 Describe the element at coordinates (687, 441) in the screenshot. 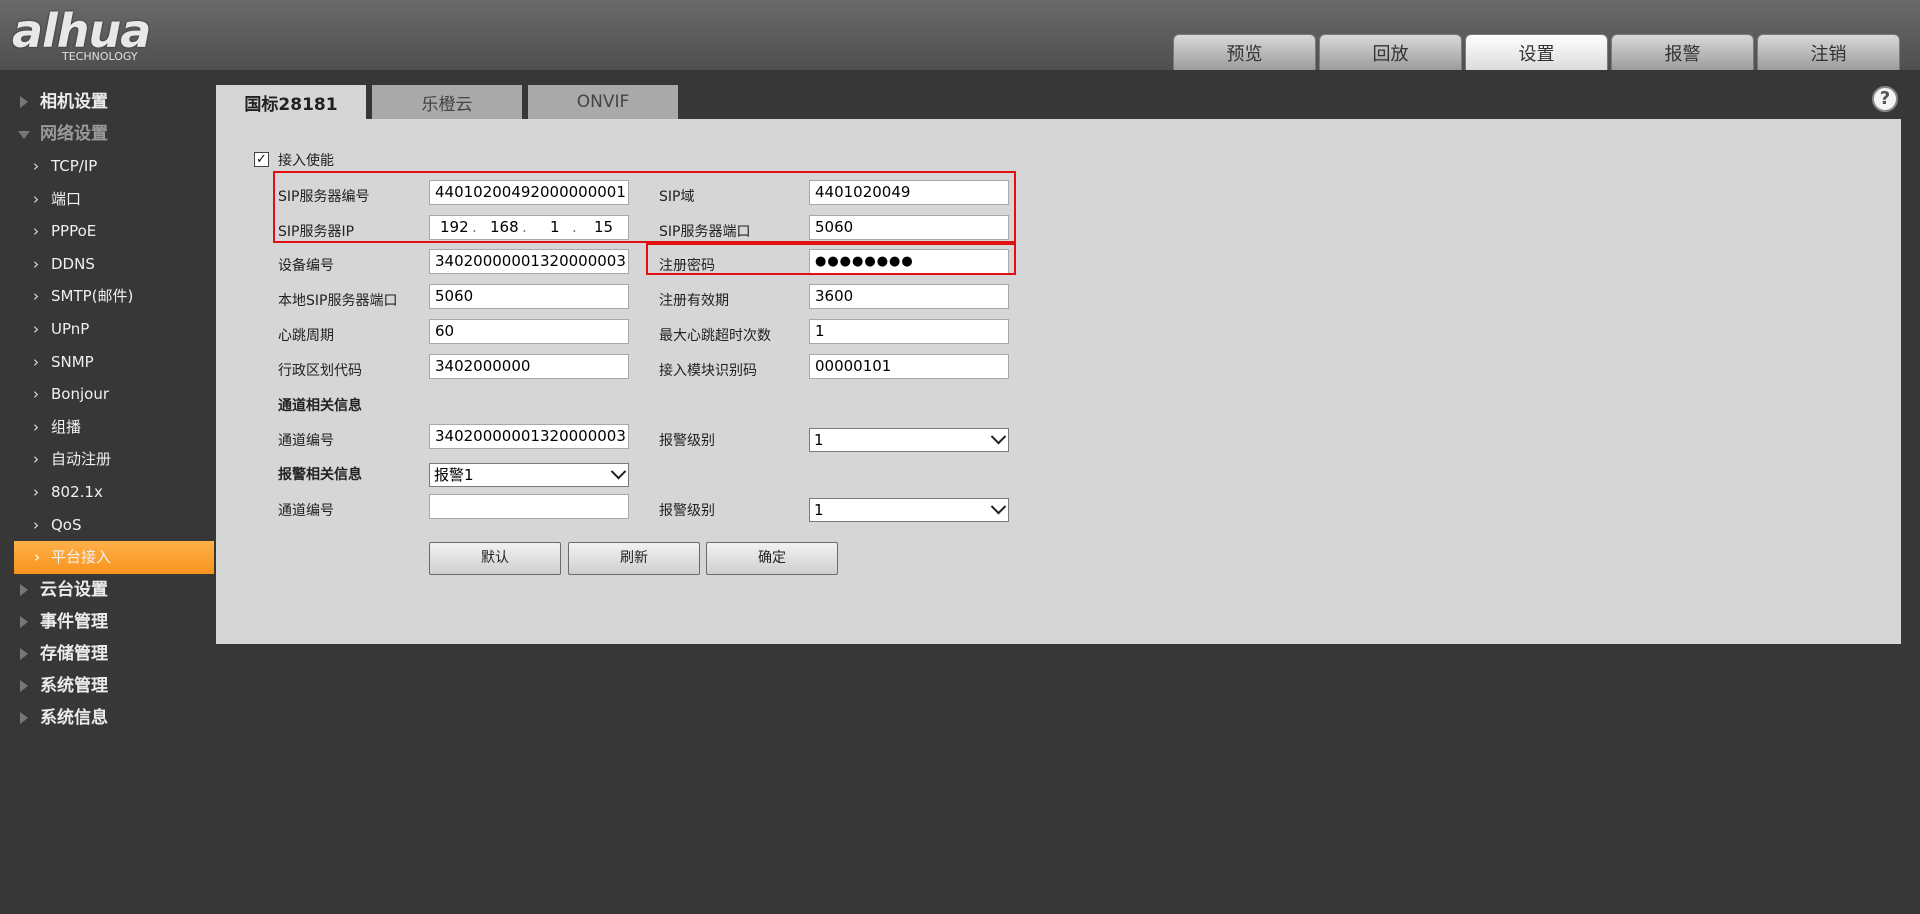

I see `alarm-level-label: 报警级别` at that location.